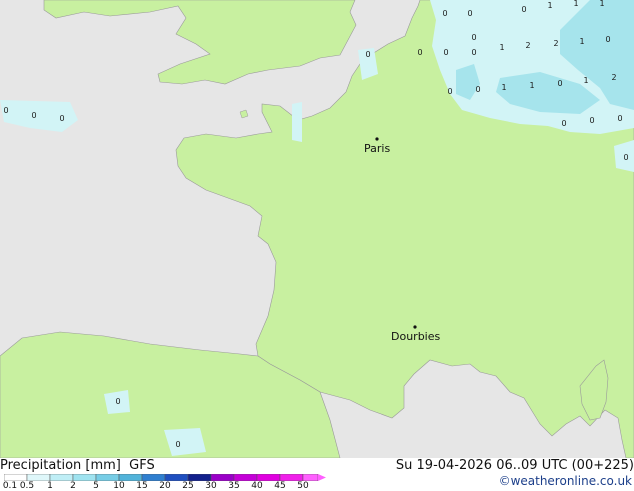  I want to click on legend-title: Precipitation [mm] GFS, so click(77, 465).